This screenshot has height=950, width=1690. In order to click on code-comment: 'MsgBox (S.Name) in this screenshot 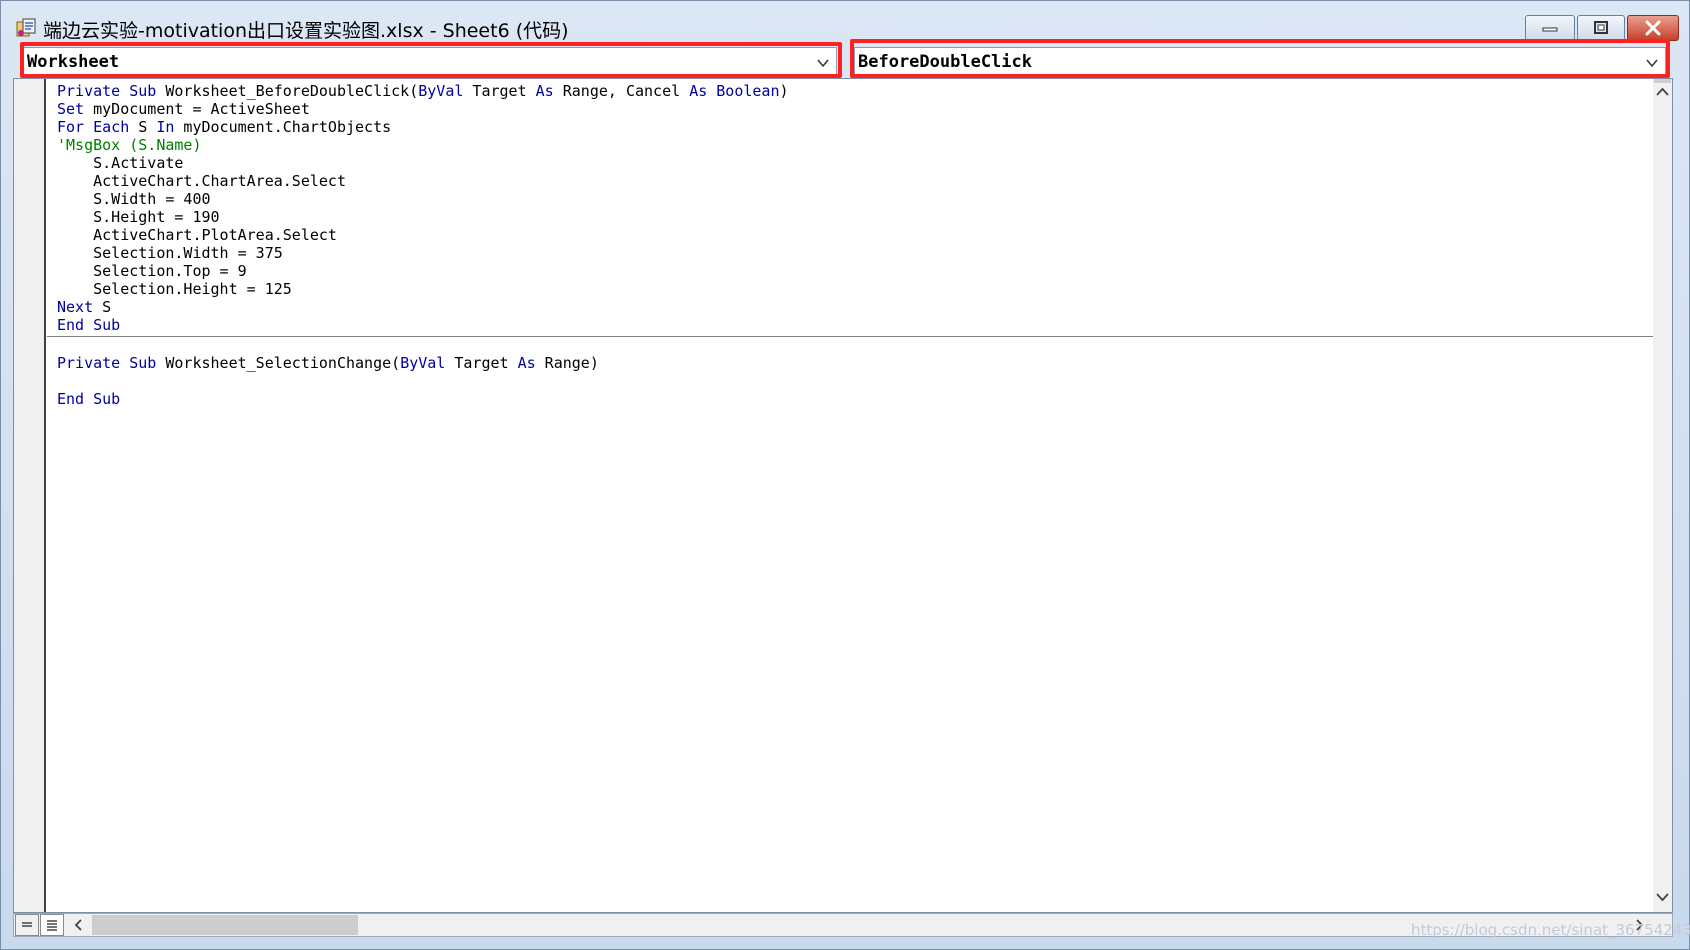, I will do `click(129, 145)`.